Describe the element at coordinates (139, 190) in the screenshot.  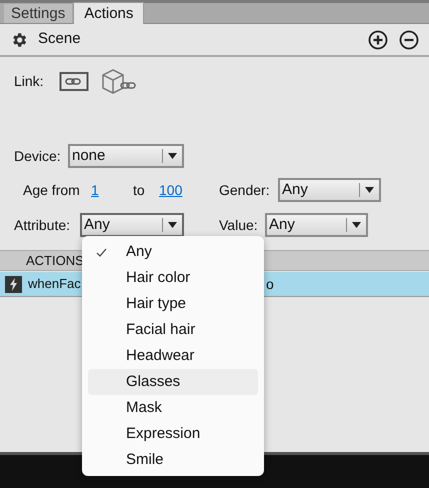
I see `age-to-label: to` at that location.